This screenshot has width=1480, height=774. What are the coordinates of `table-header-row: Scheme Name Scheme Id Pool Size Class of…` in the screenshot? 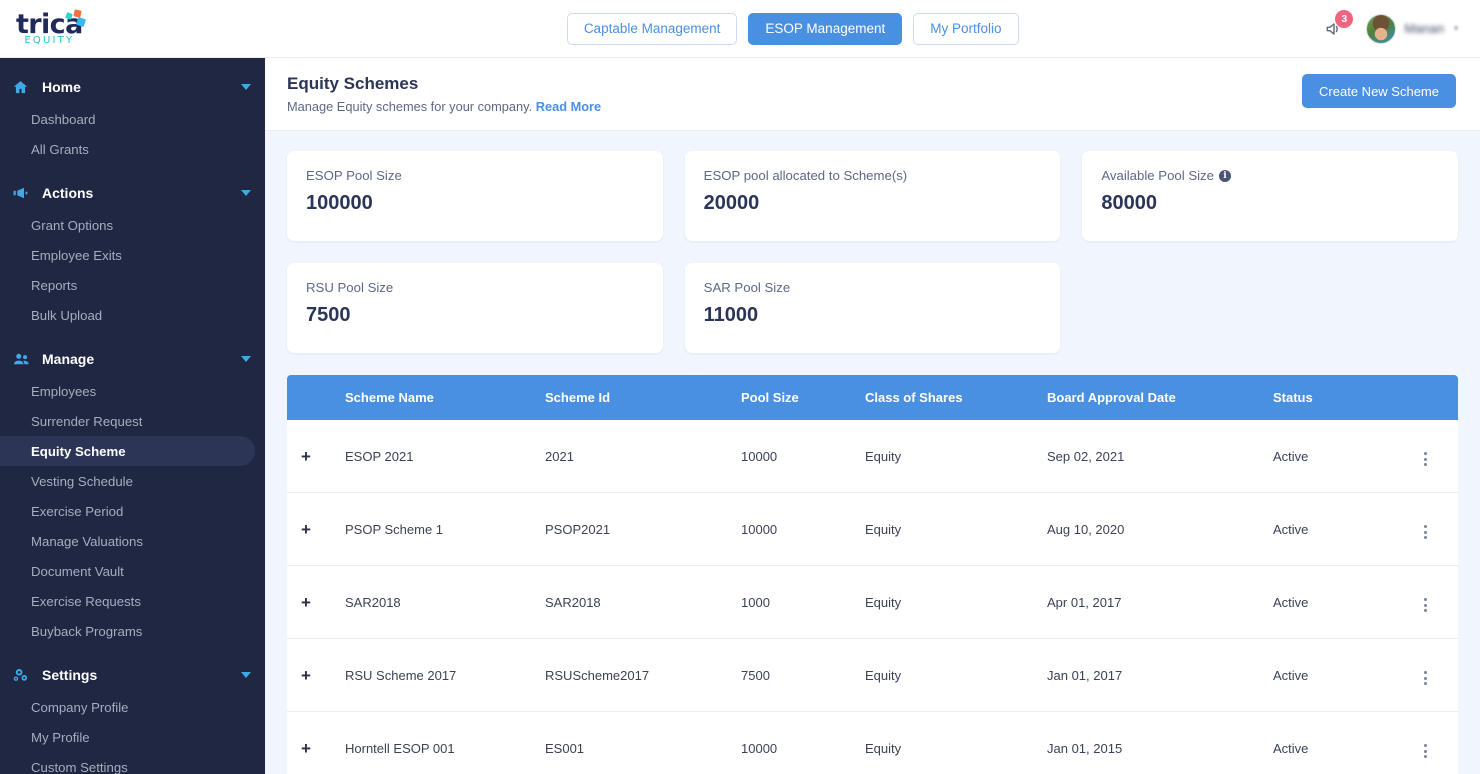 It's located at (872, 397).